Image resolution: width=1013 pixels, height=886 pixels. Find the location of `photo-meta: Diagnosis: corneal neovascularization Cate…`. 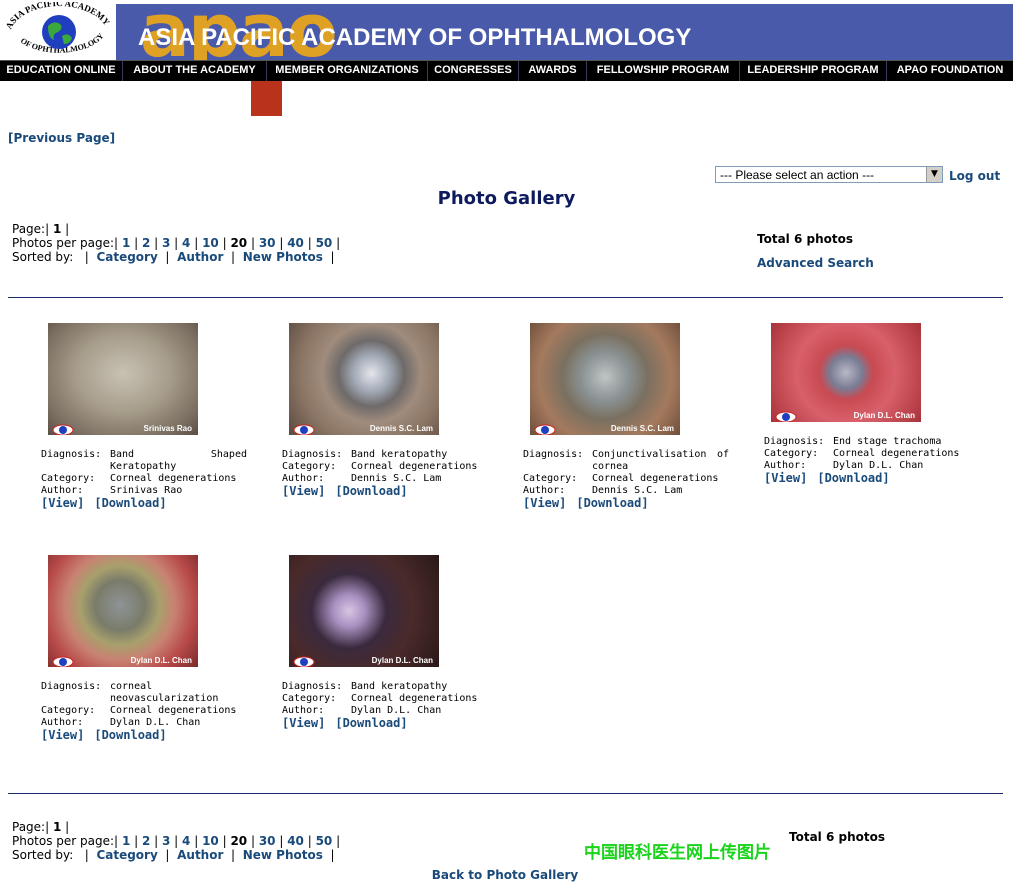

photo-meta: Diagnosis: corneal neovascularization Cate… is located at coordinates (144, 711).